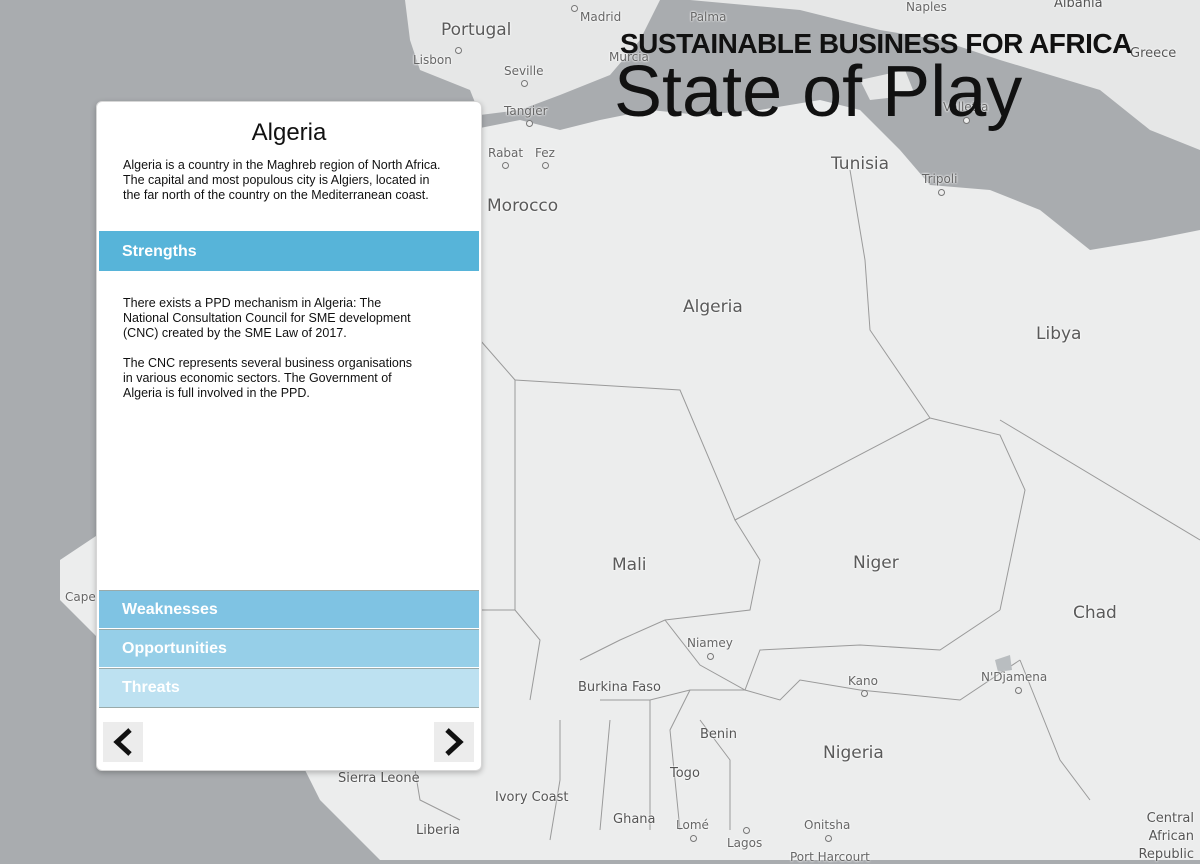 This screenshot has height=864, width=1200. I want to click on map-label-niger: Niger, so click(876, 563).